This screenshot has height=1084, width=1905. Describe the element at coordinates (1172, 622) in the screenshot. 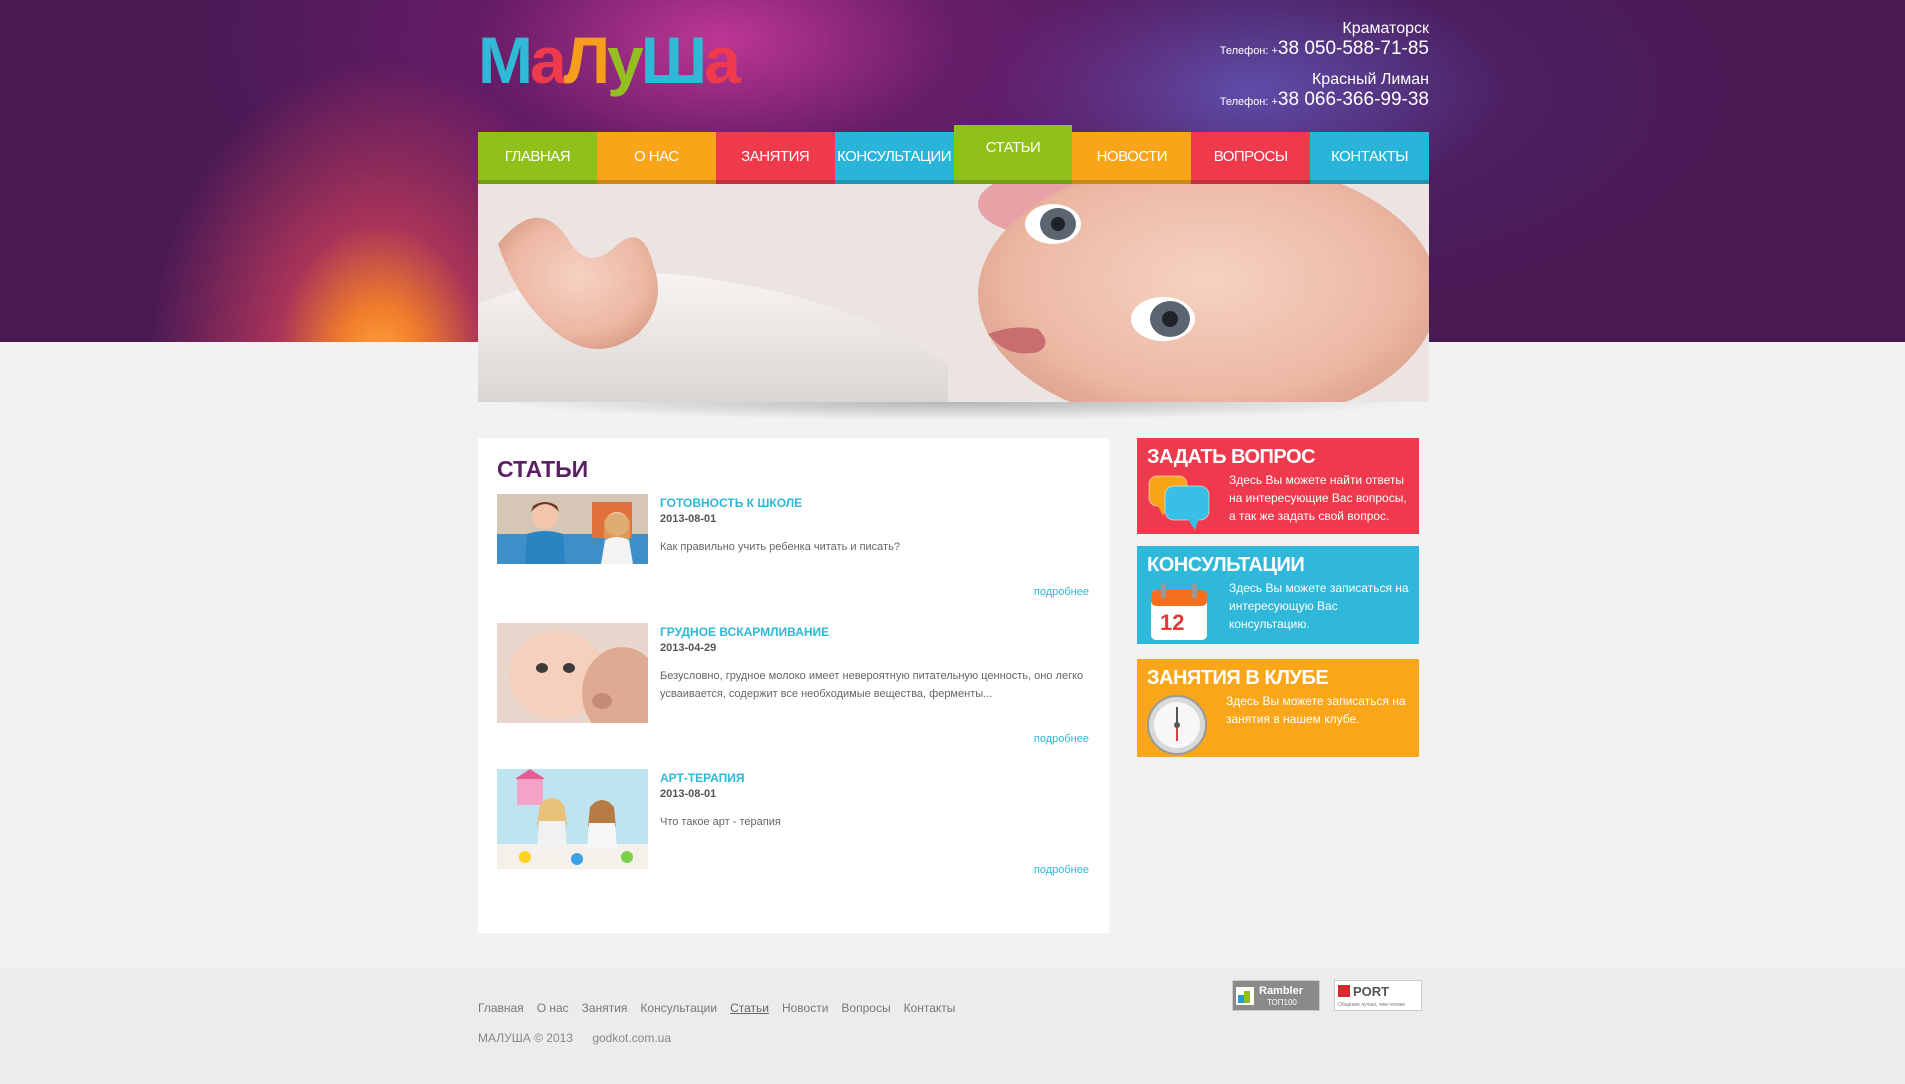

I see `calendar-day: 12` at that location.